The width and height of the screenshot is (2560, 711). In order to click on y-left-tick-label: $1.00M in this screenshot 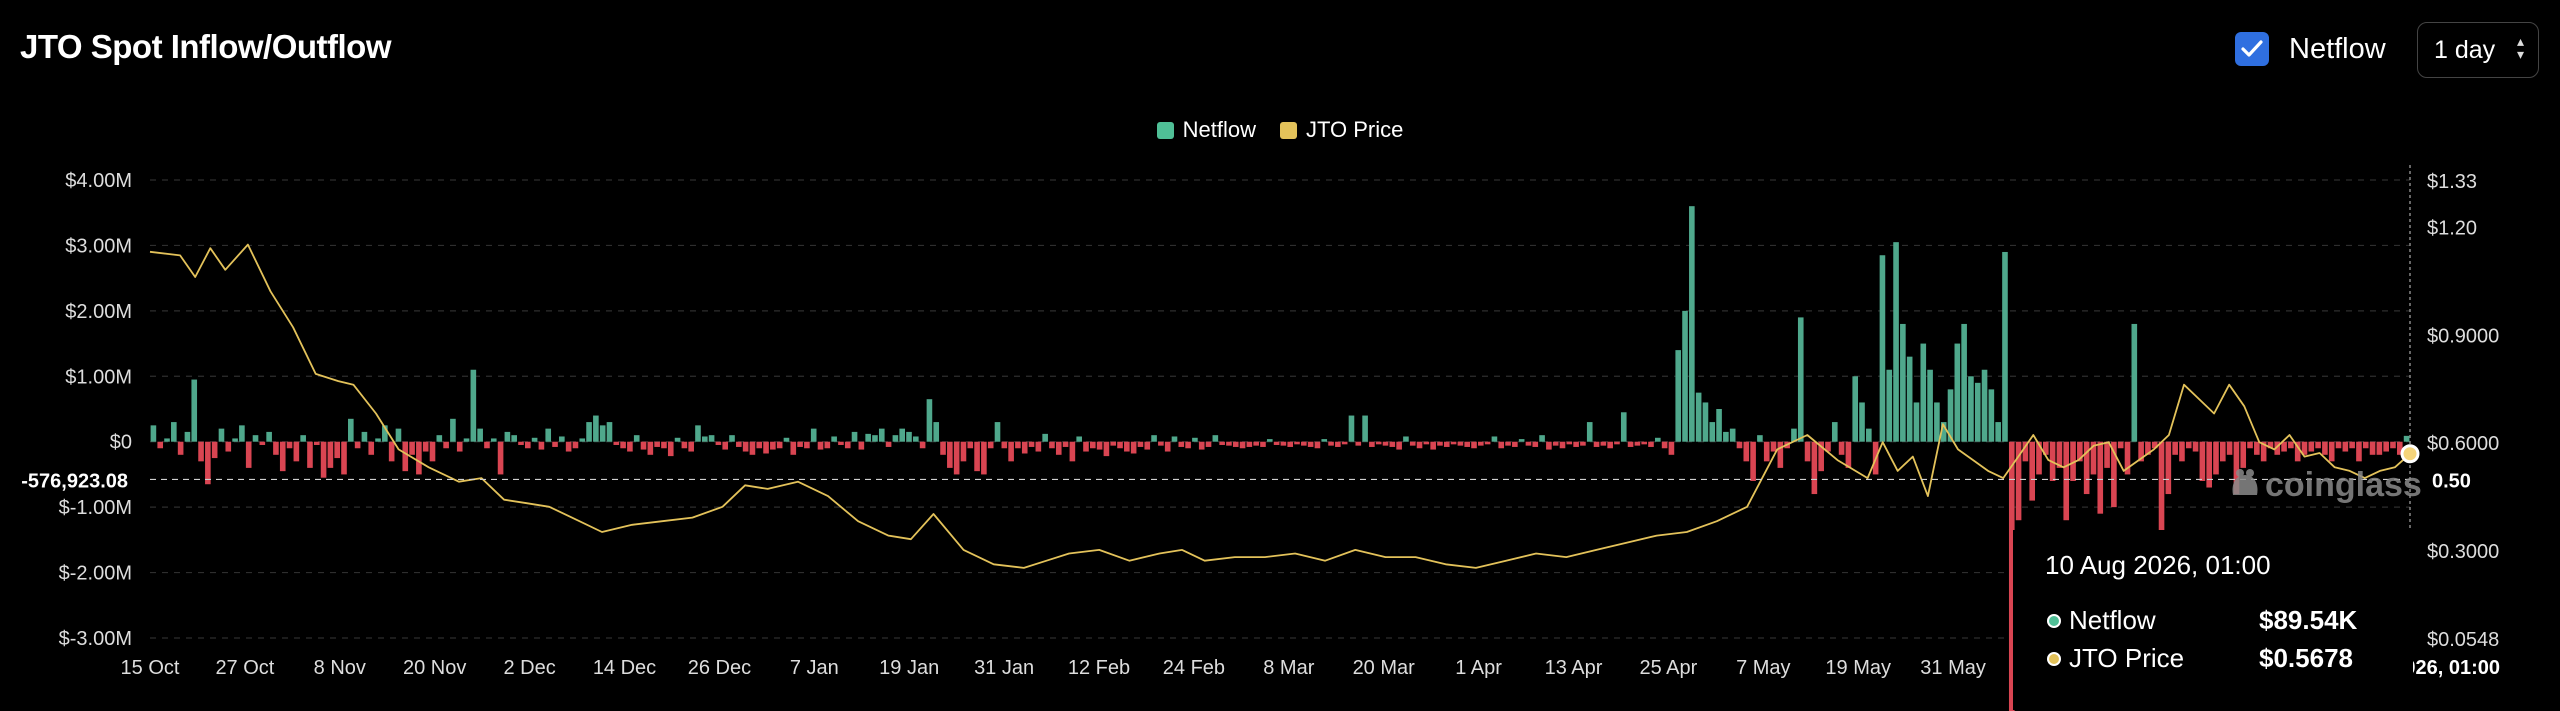, I will do `click(98, 377)`.